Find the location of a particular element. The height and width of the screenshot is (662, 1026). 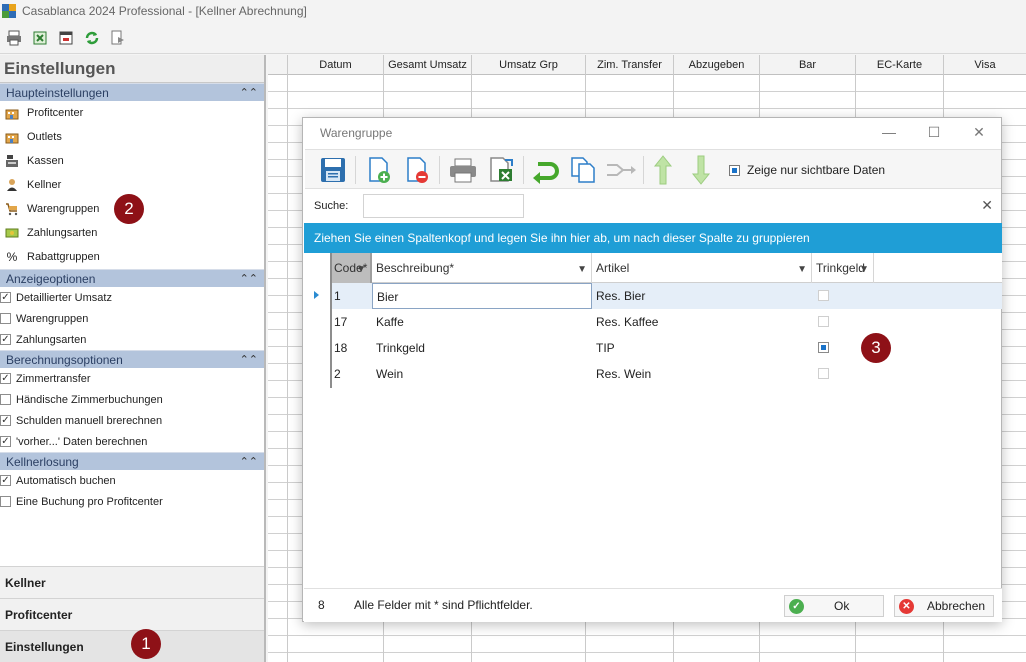

cell-artikel: TIP is located at coordinates (702, 348).